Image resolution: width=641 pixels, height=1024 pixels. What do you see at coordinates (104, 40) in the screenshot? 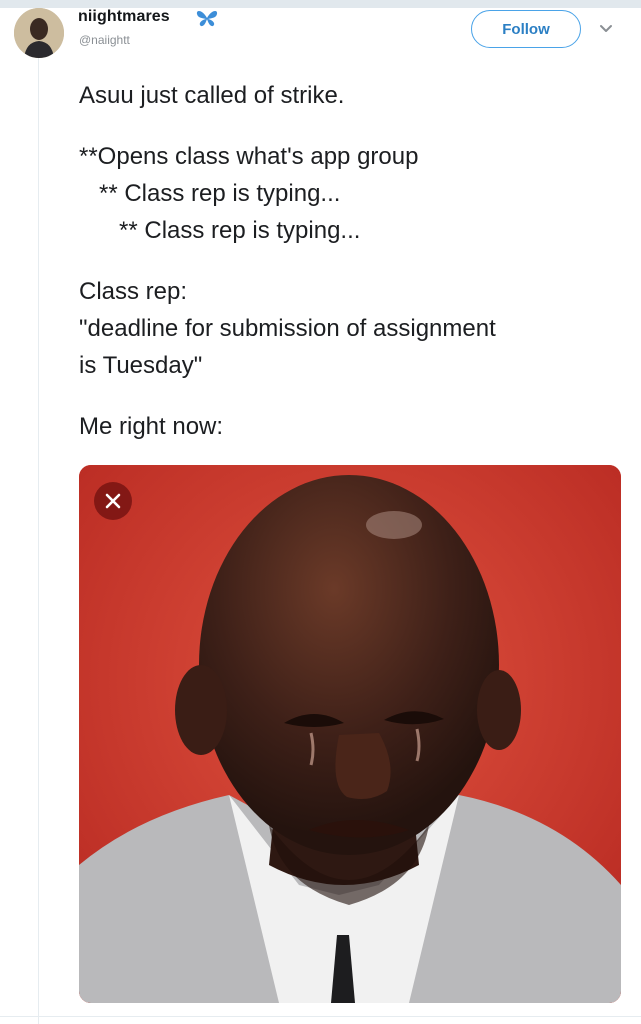
I see `user-handle: @naiightt` at bounding box center [104, 40].